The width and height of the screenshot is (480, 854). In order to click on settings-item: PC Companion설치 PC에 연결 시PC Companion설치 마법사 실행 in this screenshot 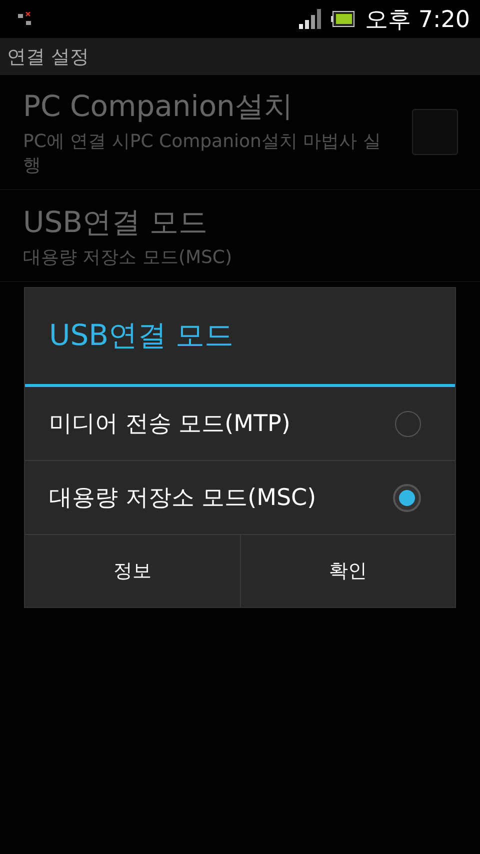, I will do `click(240, 132)`.